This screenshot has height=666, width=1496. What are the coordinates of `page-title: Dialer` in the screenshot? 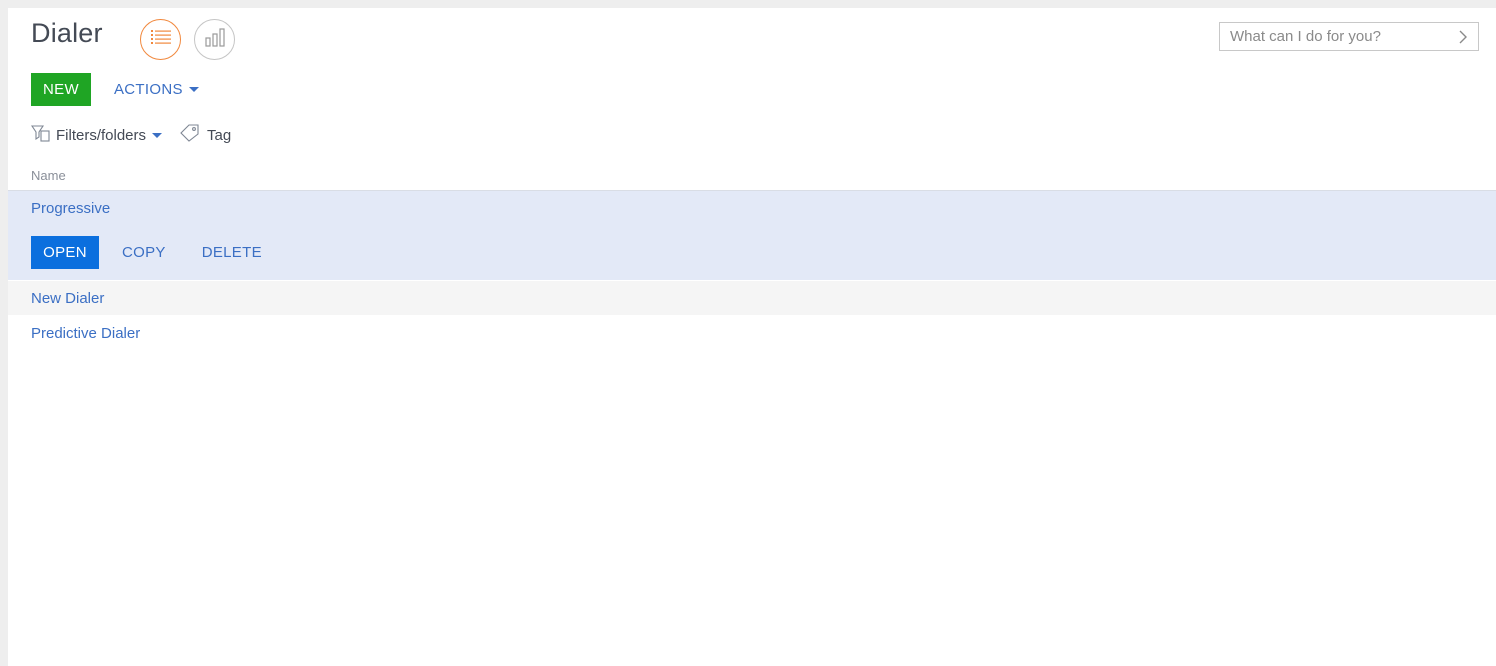 It's located at (67, 33).